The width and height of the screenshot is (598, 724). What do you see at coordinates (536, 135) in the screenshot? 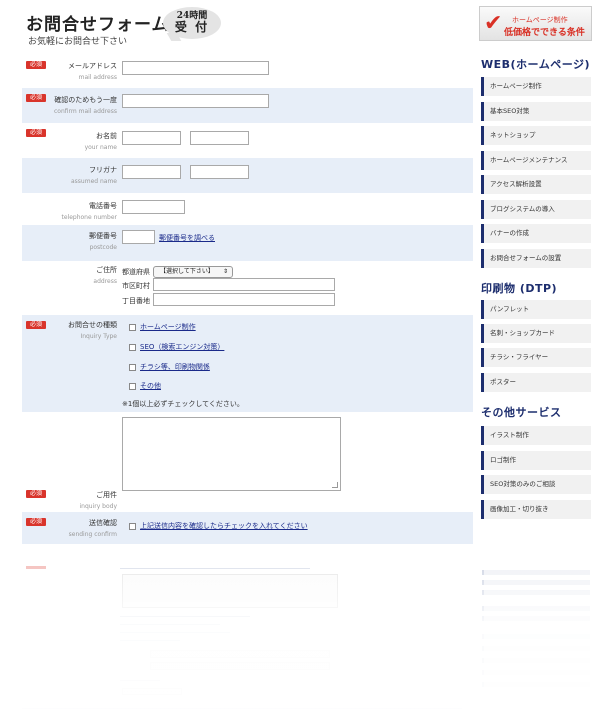
I see `sidebar-item-net-shop: ネットショップ` at bounding box center [536, 135].